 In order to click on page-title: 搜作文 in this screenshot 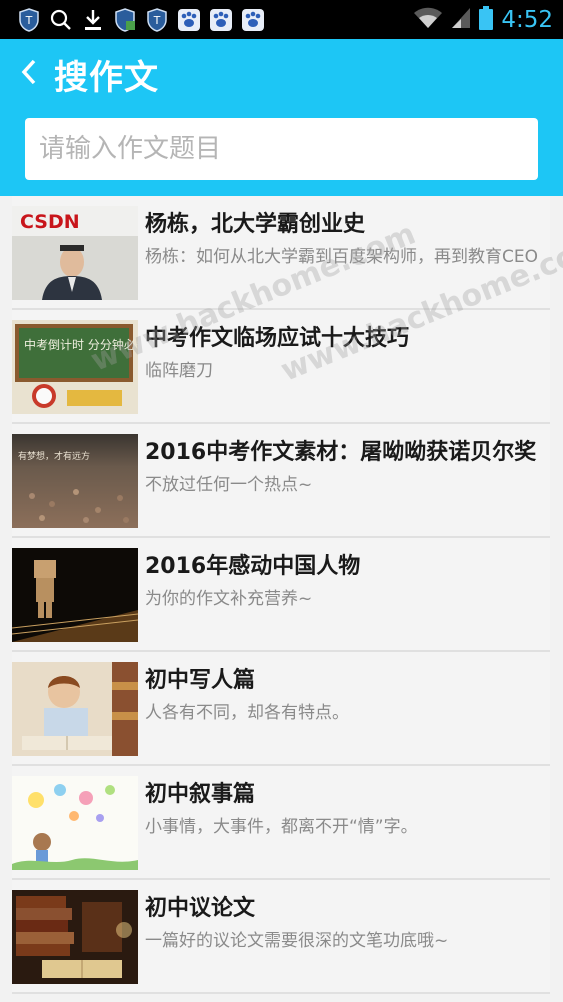, I will do `click(106, 78)`.